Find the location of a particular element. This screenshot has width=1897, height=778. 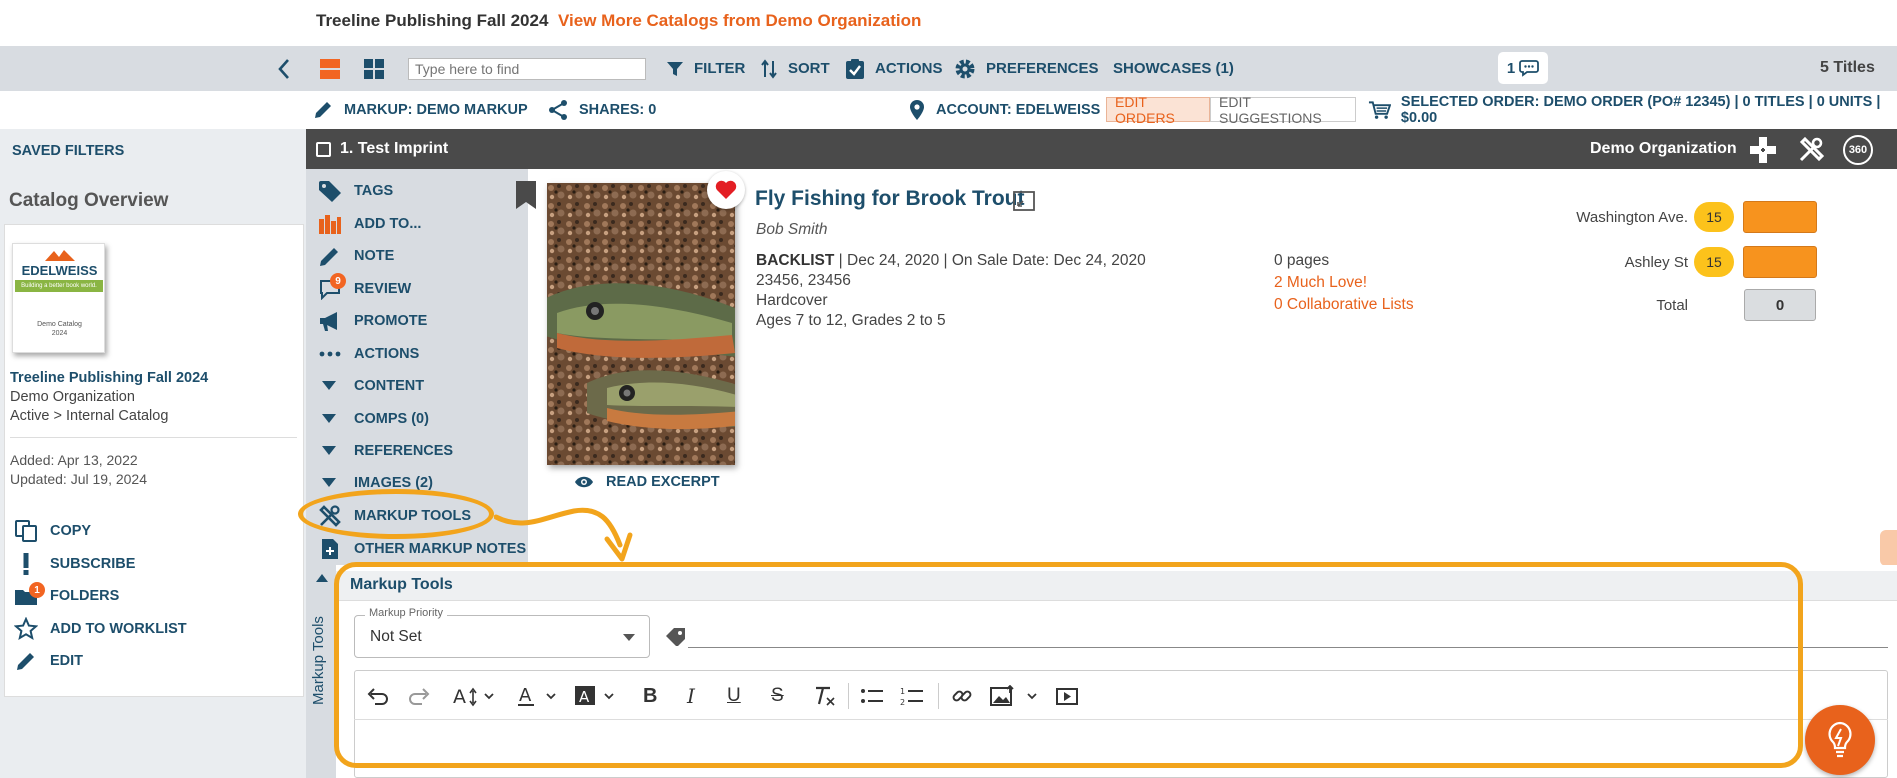

tags-label: TAGS is located at coordinates (374, 191).